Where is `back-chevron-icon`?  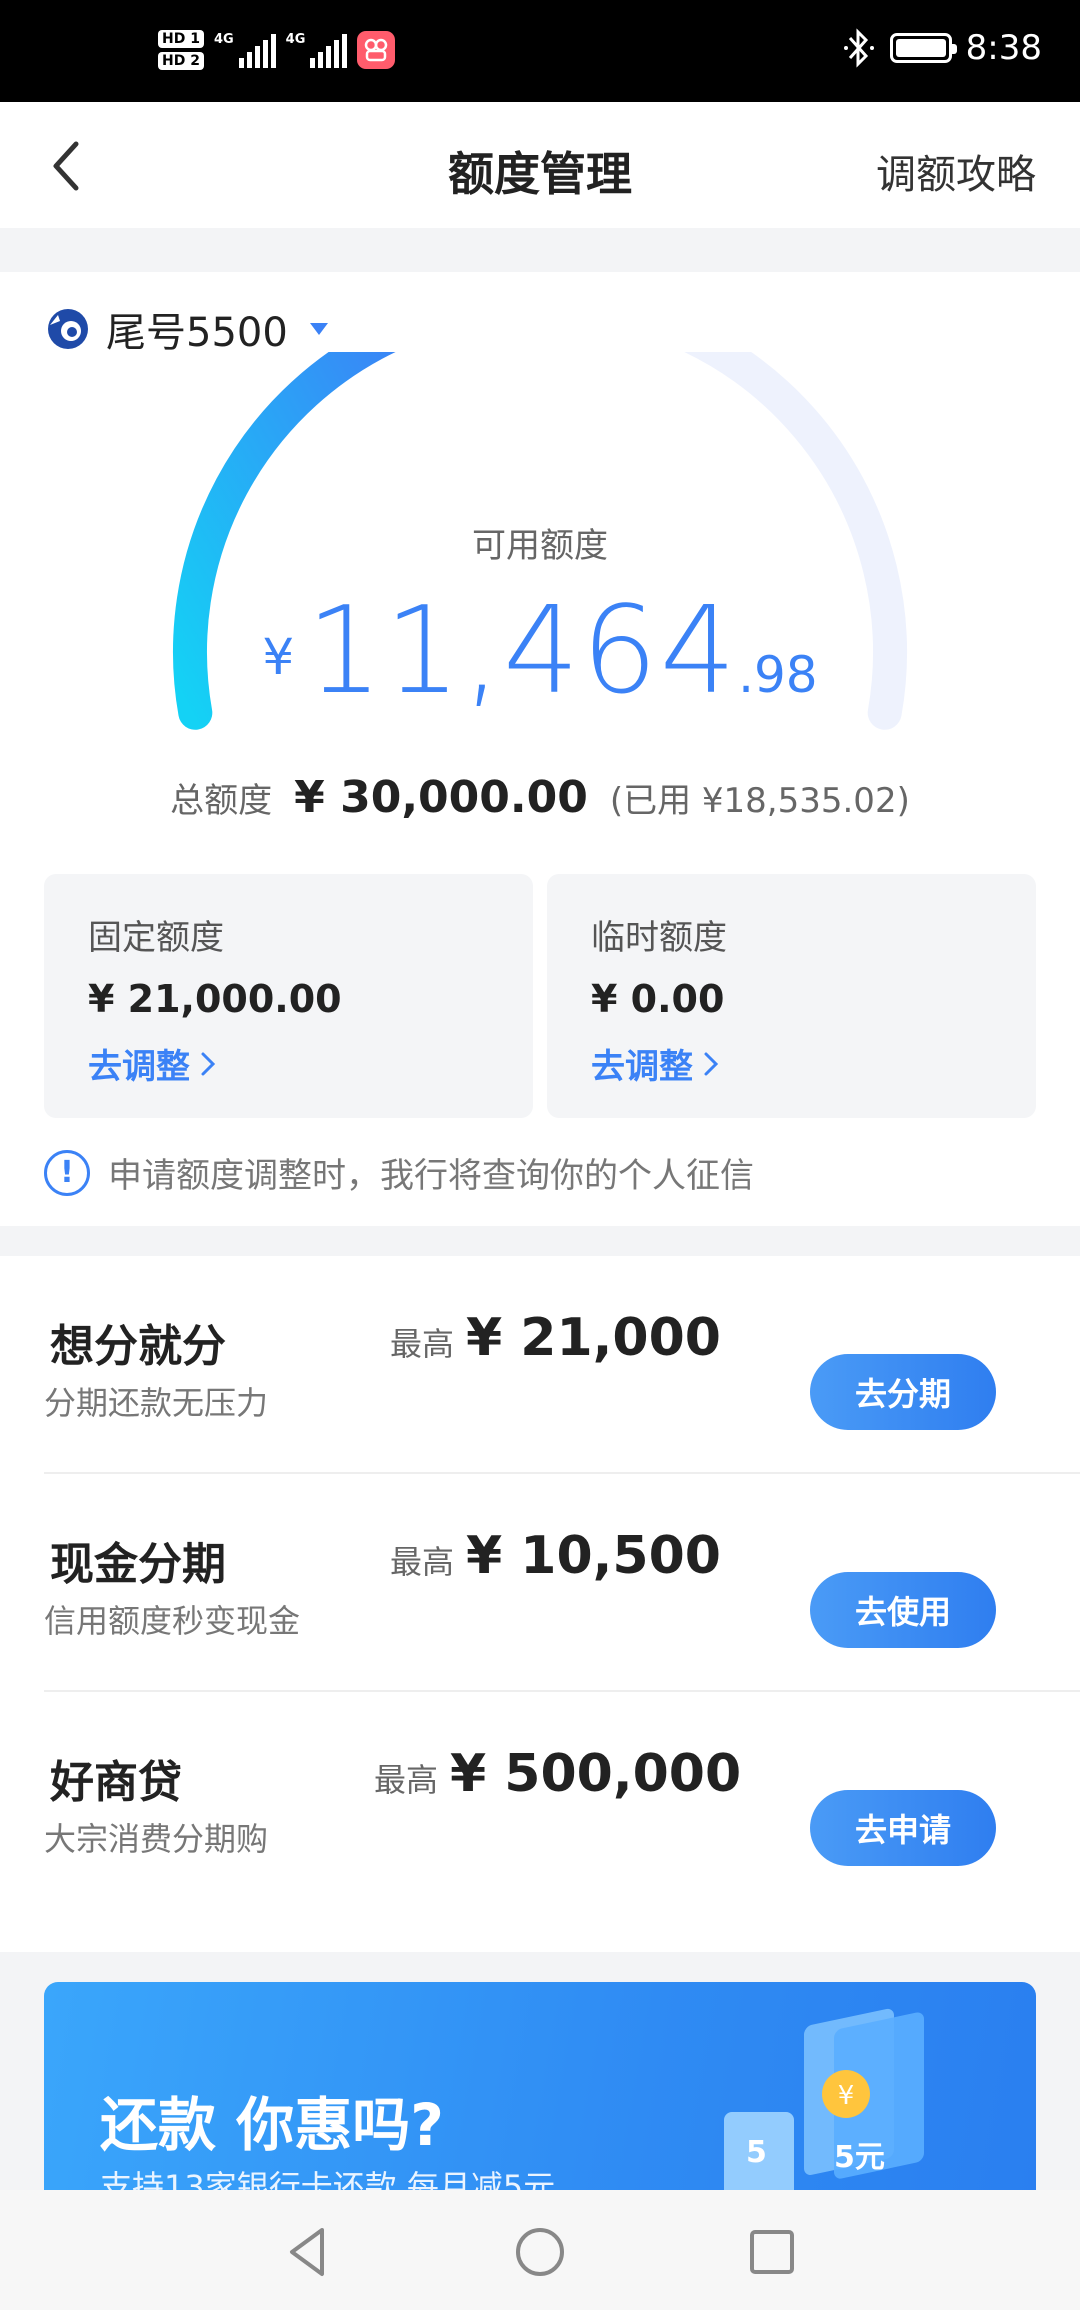
back-chevron-icon is located at coordinates (70, 166).